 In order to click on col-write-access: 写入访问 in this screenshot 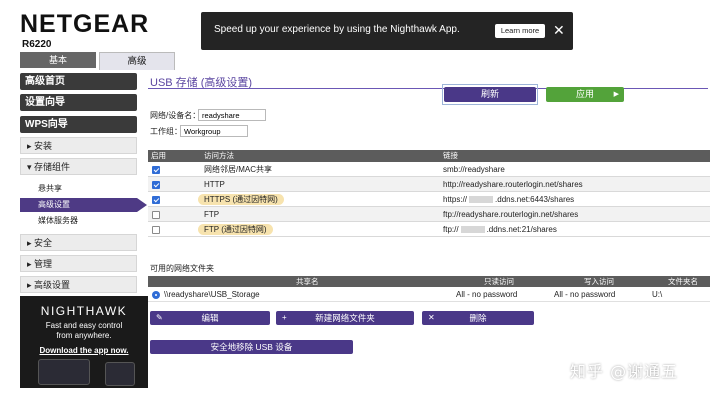, I will do `click(599, 281)`.